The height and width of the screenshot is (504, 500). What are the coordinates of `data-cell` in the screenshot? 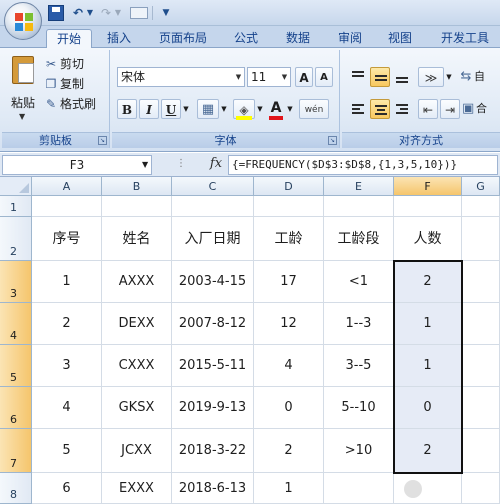 It's located at (359, 488).